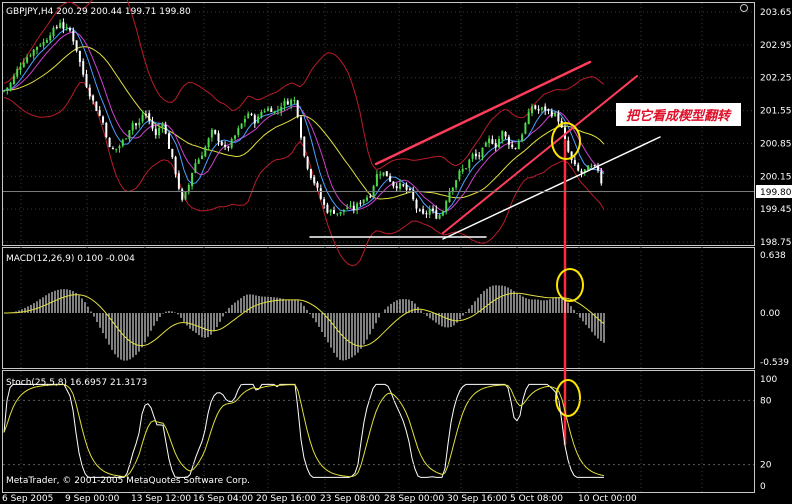  Describe the element at coordinates (679, 116) in the screenshot. I see `annotation-text: 把它看成楔型翻转` at that location.